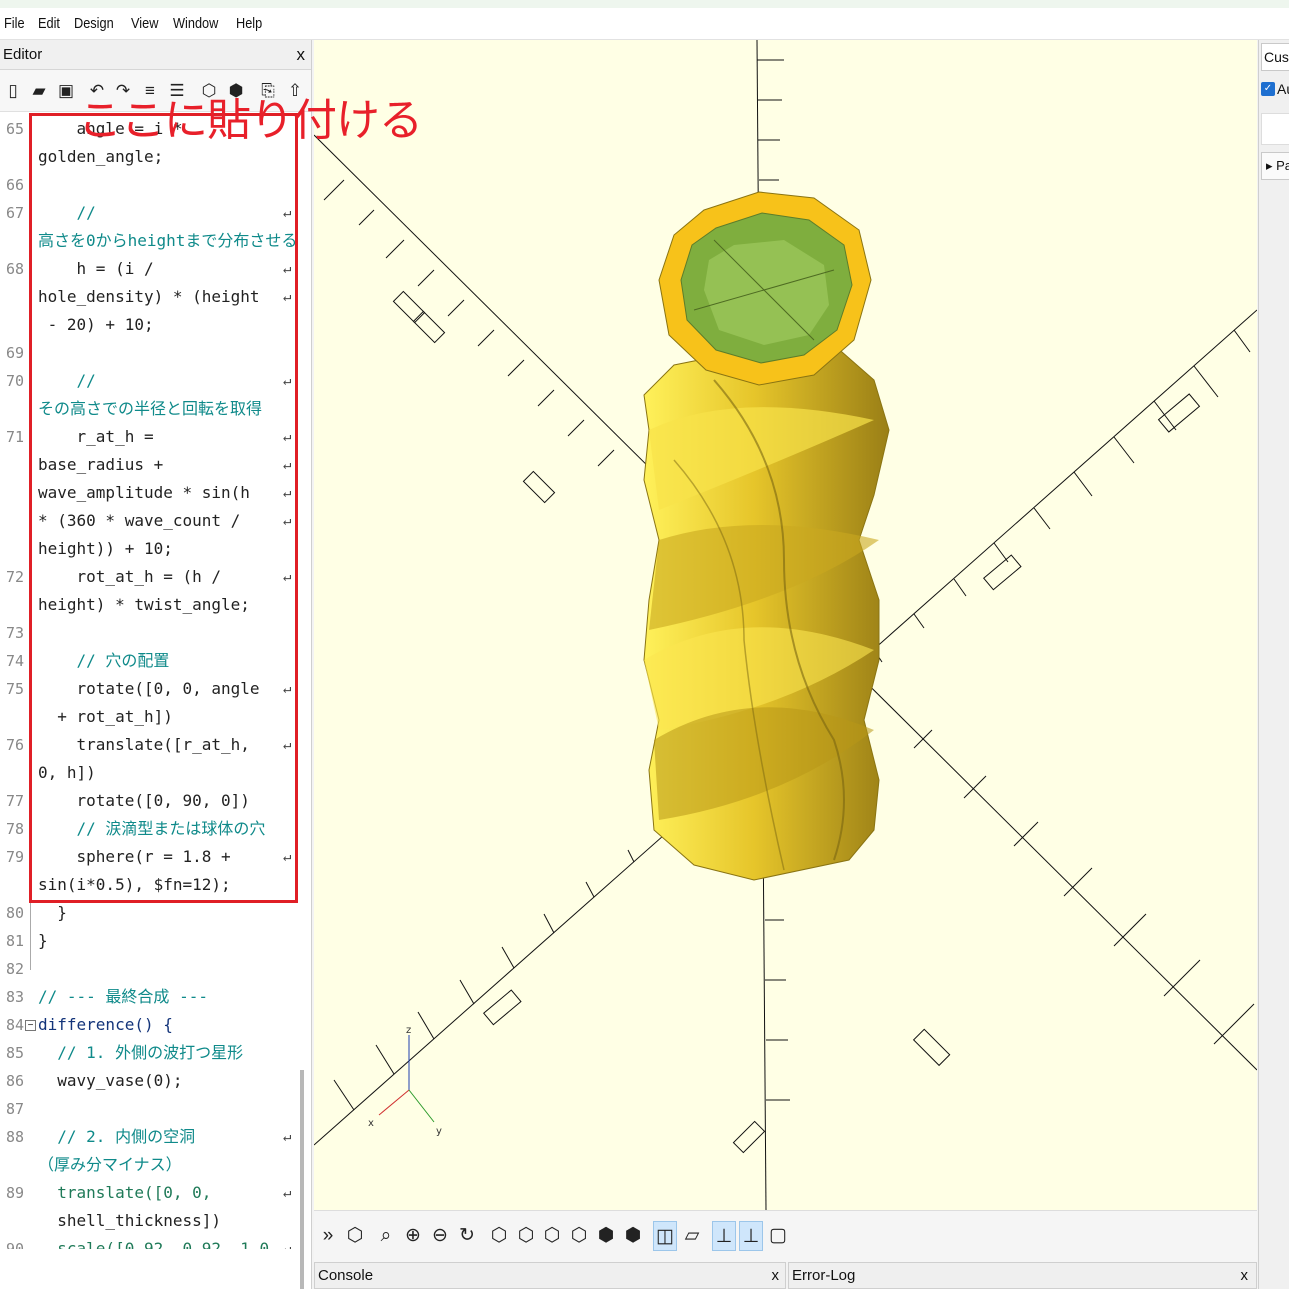 The image size is (1289, 1289). What do you see at coordinates (94, 23) in the screenshot?
I see `menu-design: Design` at bounding box center [94, 23].